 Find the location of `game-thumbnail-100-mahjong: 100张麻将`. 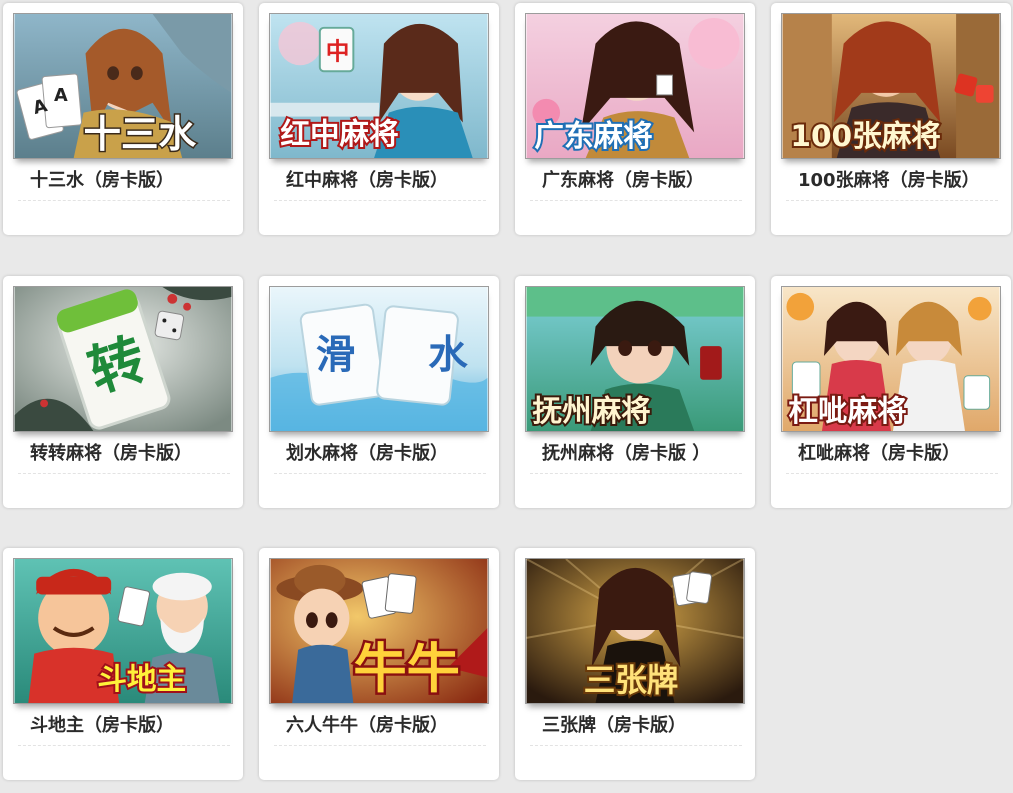

game-thumbnail-100-mahjong: 100张麻将 is located at coordinates (891, 86).